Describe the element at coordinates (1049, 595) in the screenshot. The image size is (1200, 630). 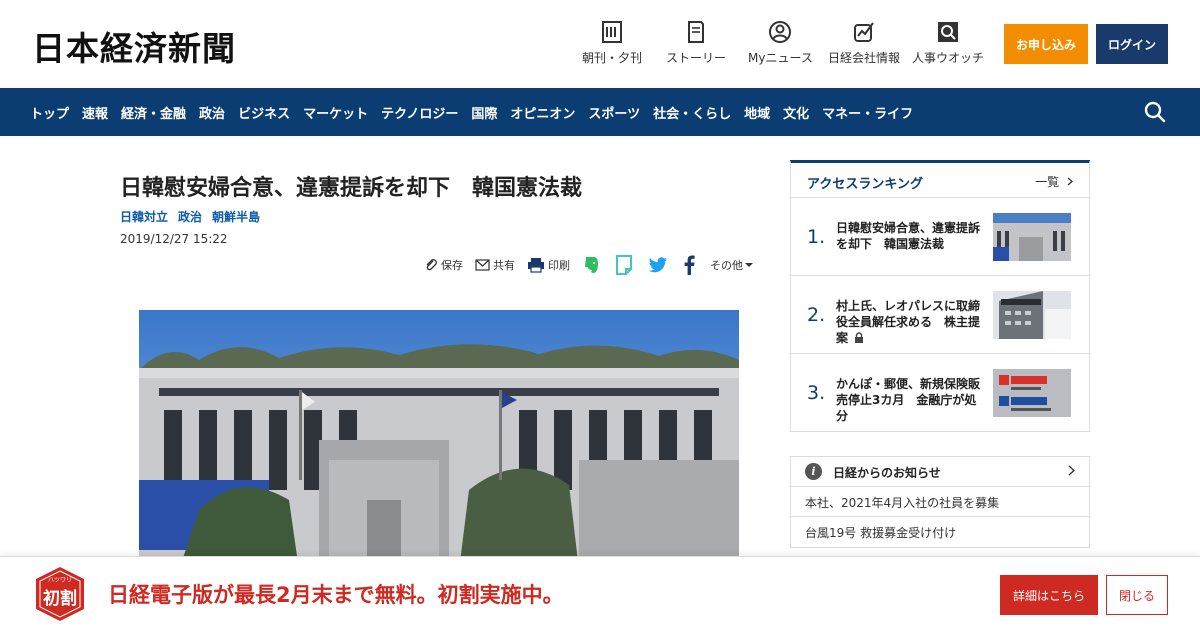
I see `promo-details-button: 詳細はこちら` at that location.